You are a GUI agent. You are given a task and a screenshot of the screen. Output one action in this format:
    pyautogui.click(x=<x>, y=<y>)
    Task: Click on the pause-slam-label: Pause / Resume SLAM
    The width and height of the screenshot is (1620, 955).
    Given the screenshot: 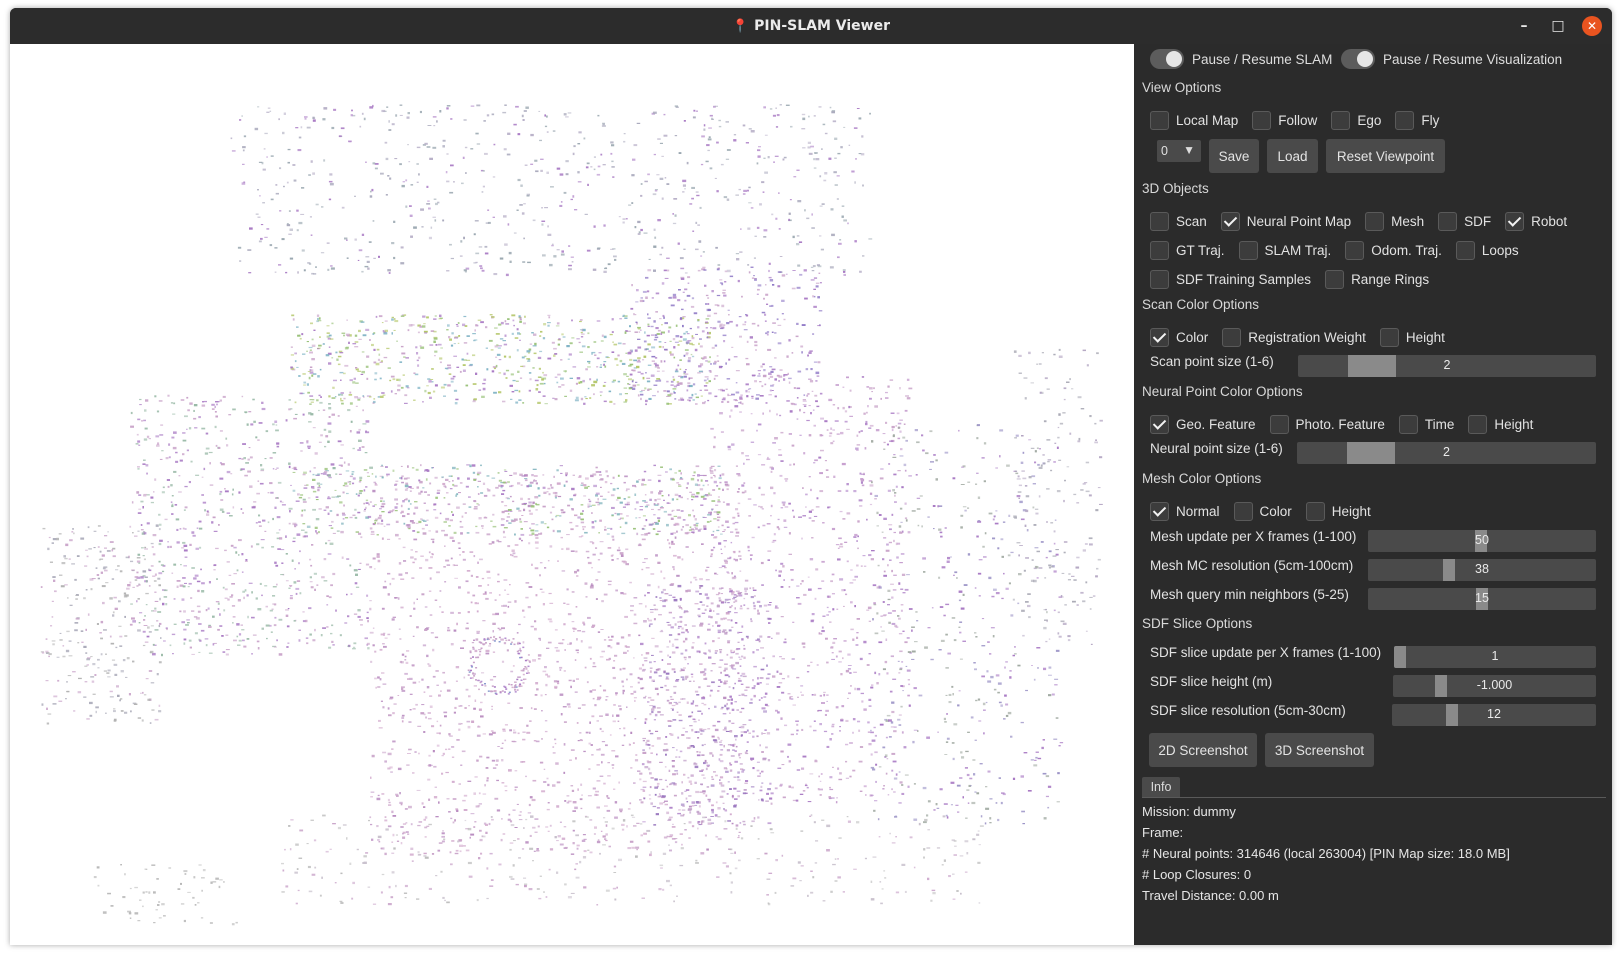 What is the action you would take?
    pyautogui.click(x=1262, y=59)
    